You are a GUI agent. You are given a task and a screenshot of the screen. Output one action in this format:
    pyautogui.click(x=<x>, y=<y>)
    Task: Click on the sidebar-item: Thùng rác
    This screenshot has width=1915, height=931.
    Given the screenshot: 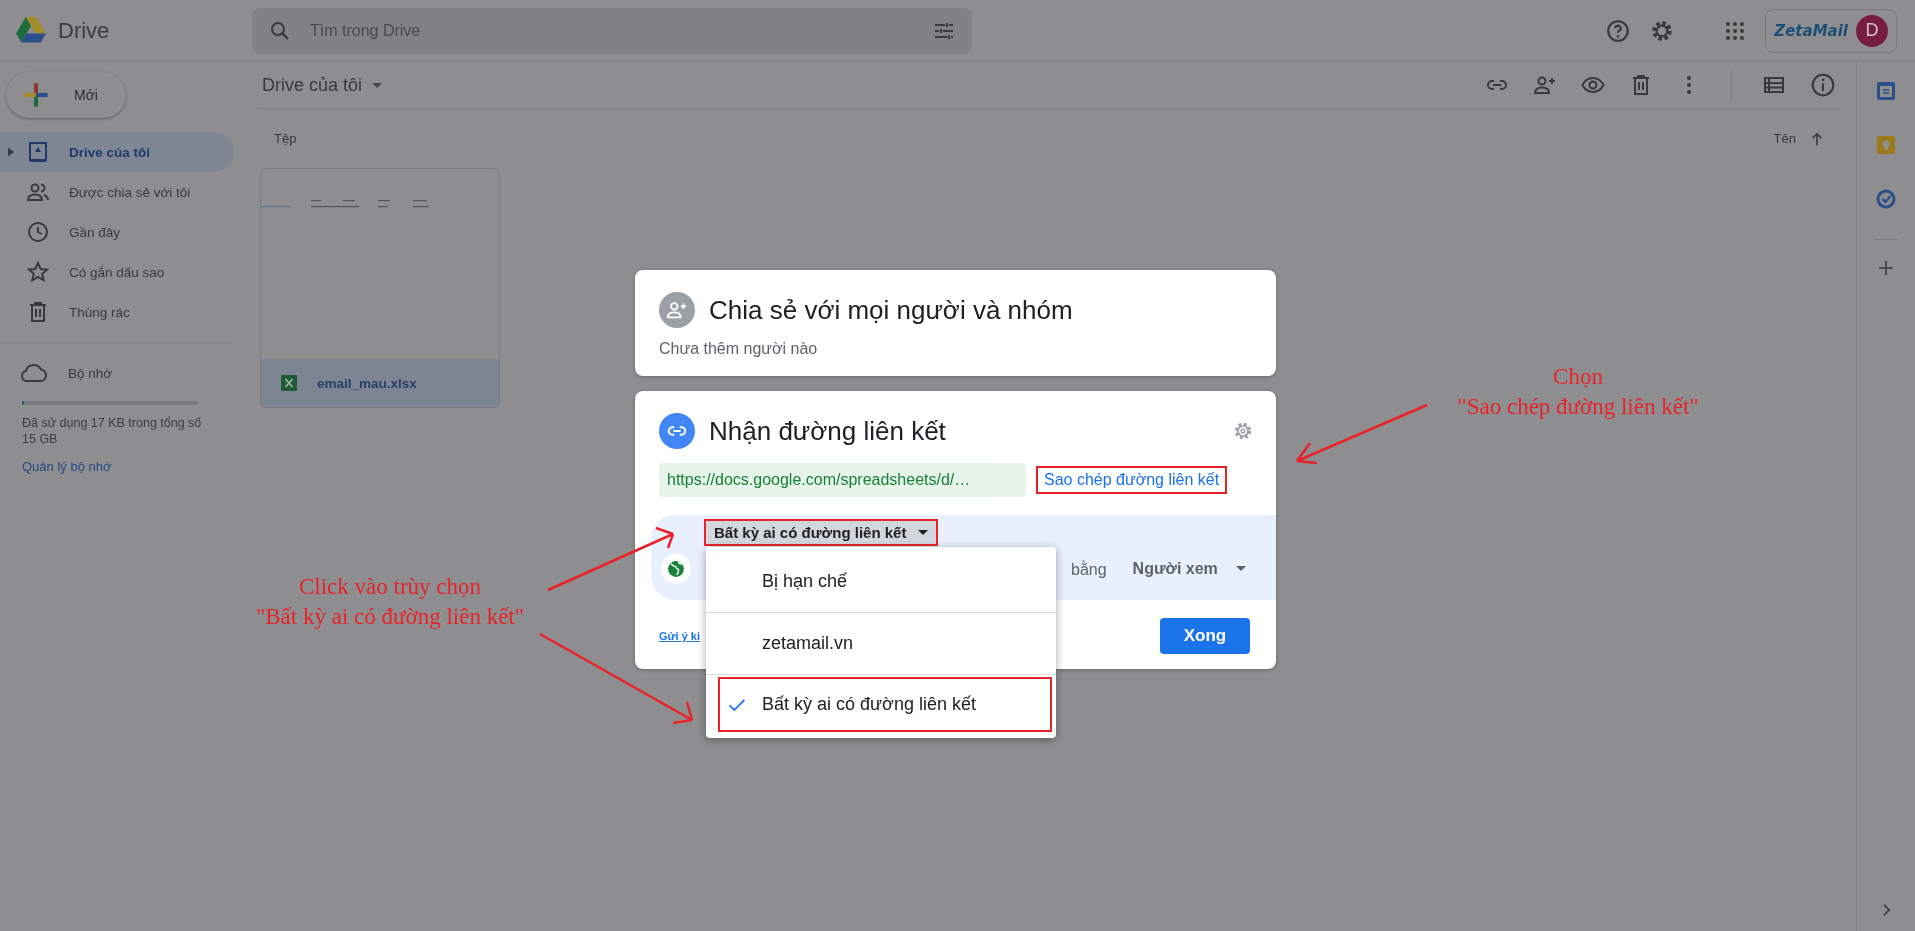 What is the action you would take?
    pyautogui.click(x=117, y=312)
    